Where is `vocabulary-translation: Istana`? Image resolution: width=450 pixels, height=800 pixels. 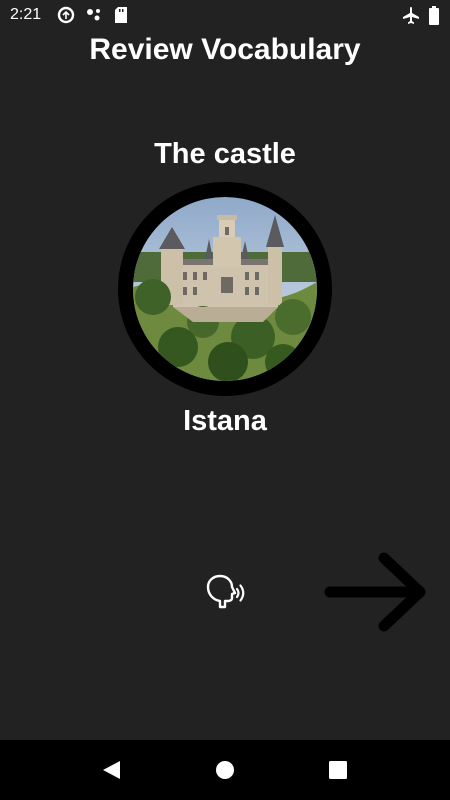 vocabulary-translation: Istana is located at coordinates (225, 421).